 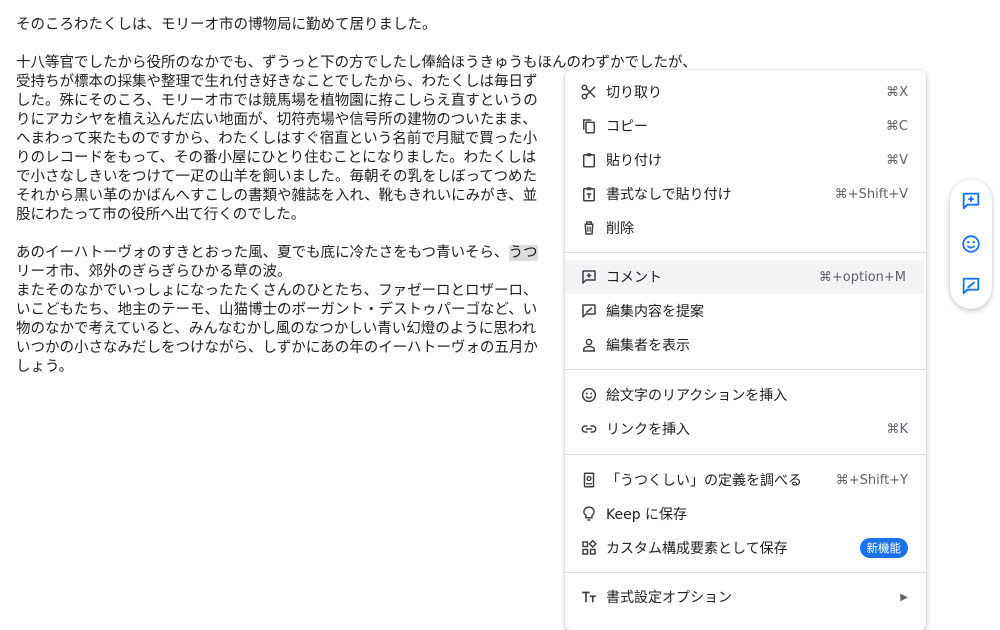 I want to click on menu-item-label: 絵文字のリアクションを挿入, so click(x=697, y=396).